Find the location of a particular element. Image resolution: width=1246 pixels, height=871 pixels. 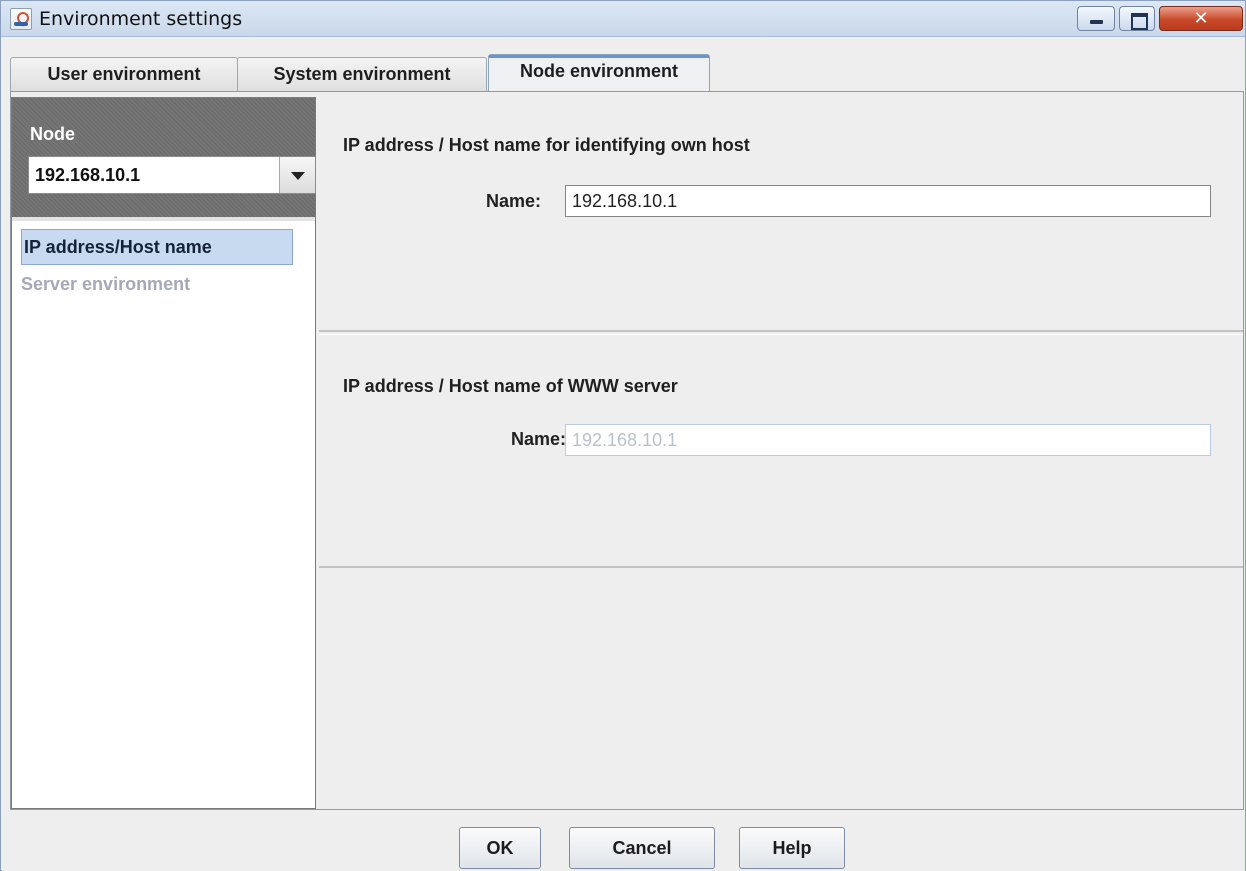

tab-user-environment: User environment is located at coordinates (124, 74).